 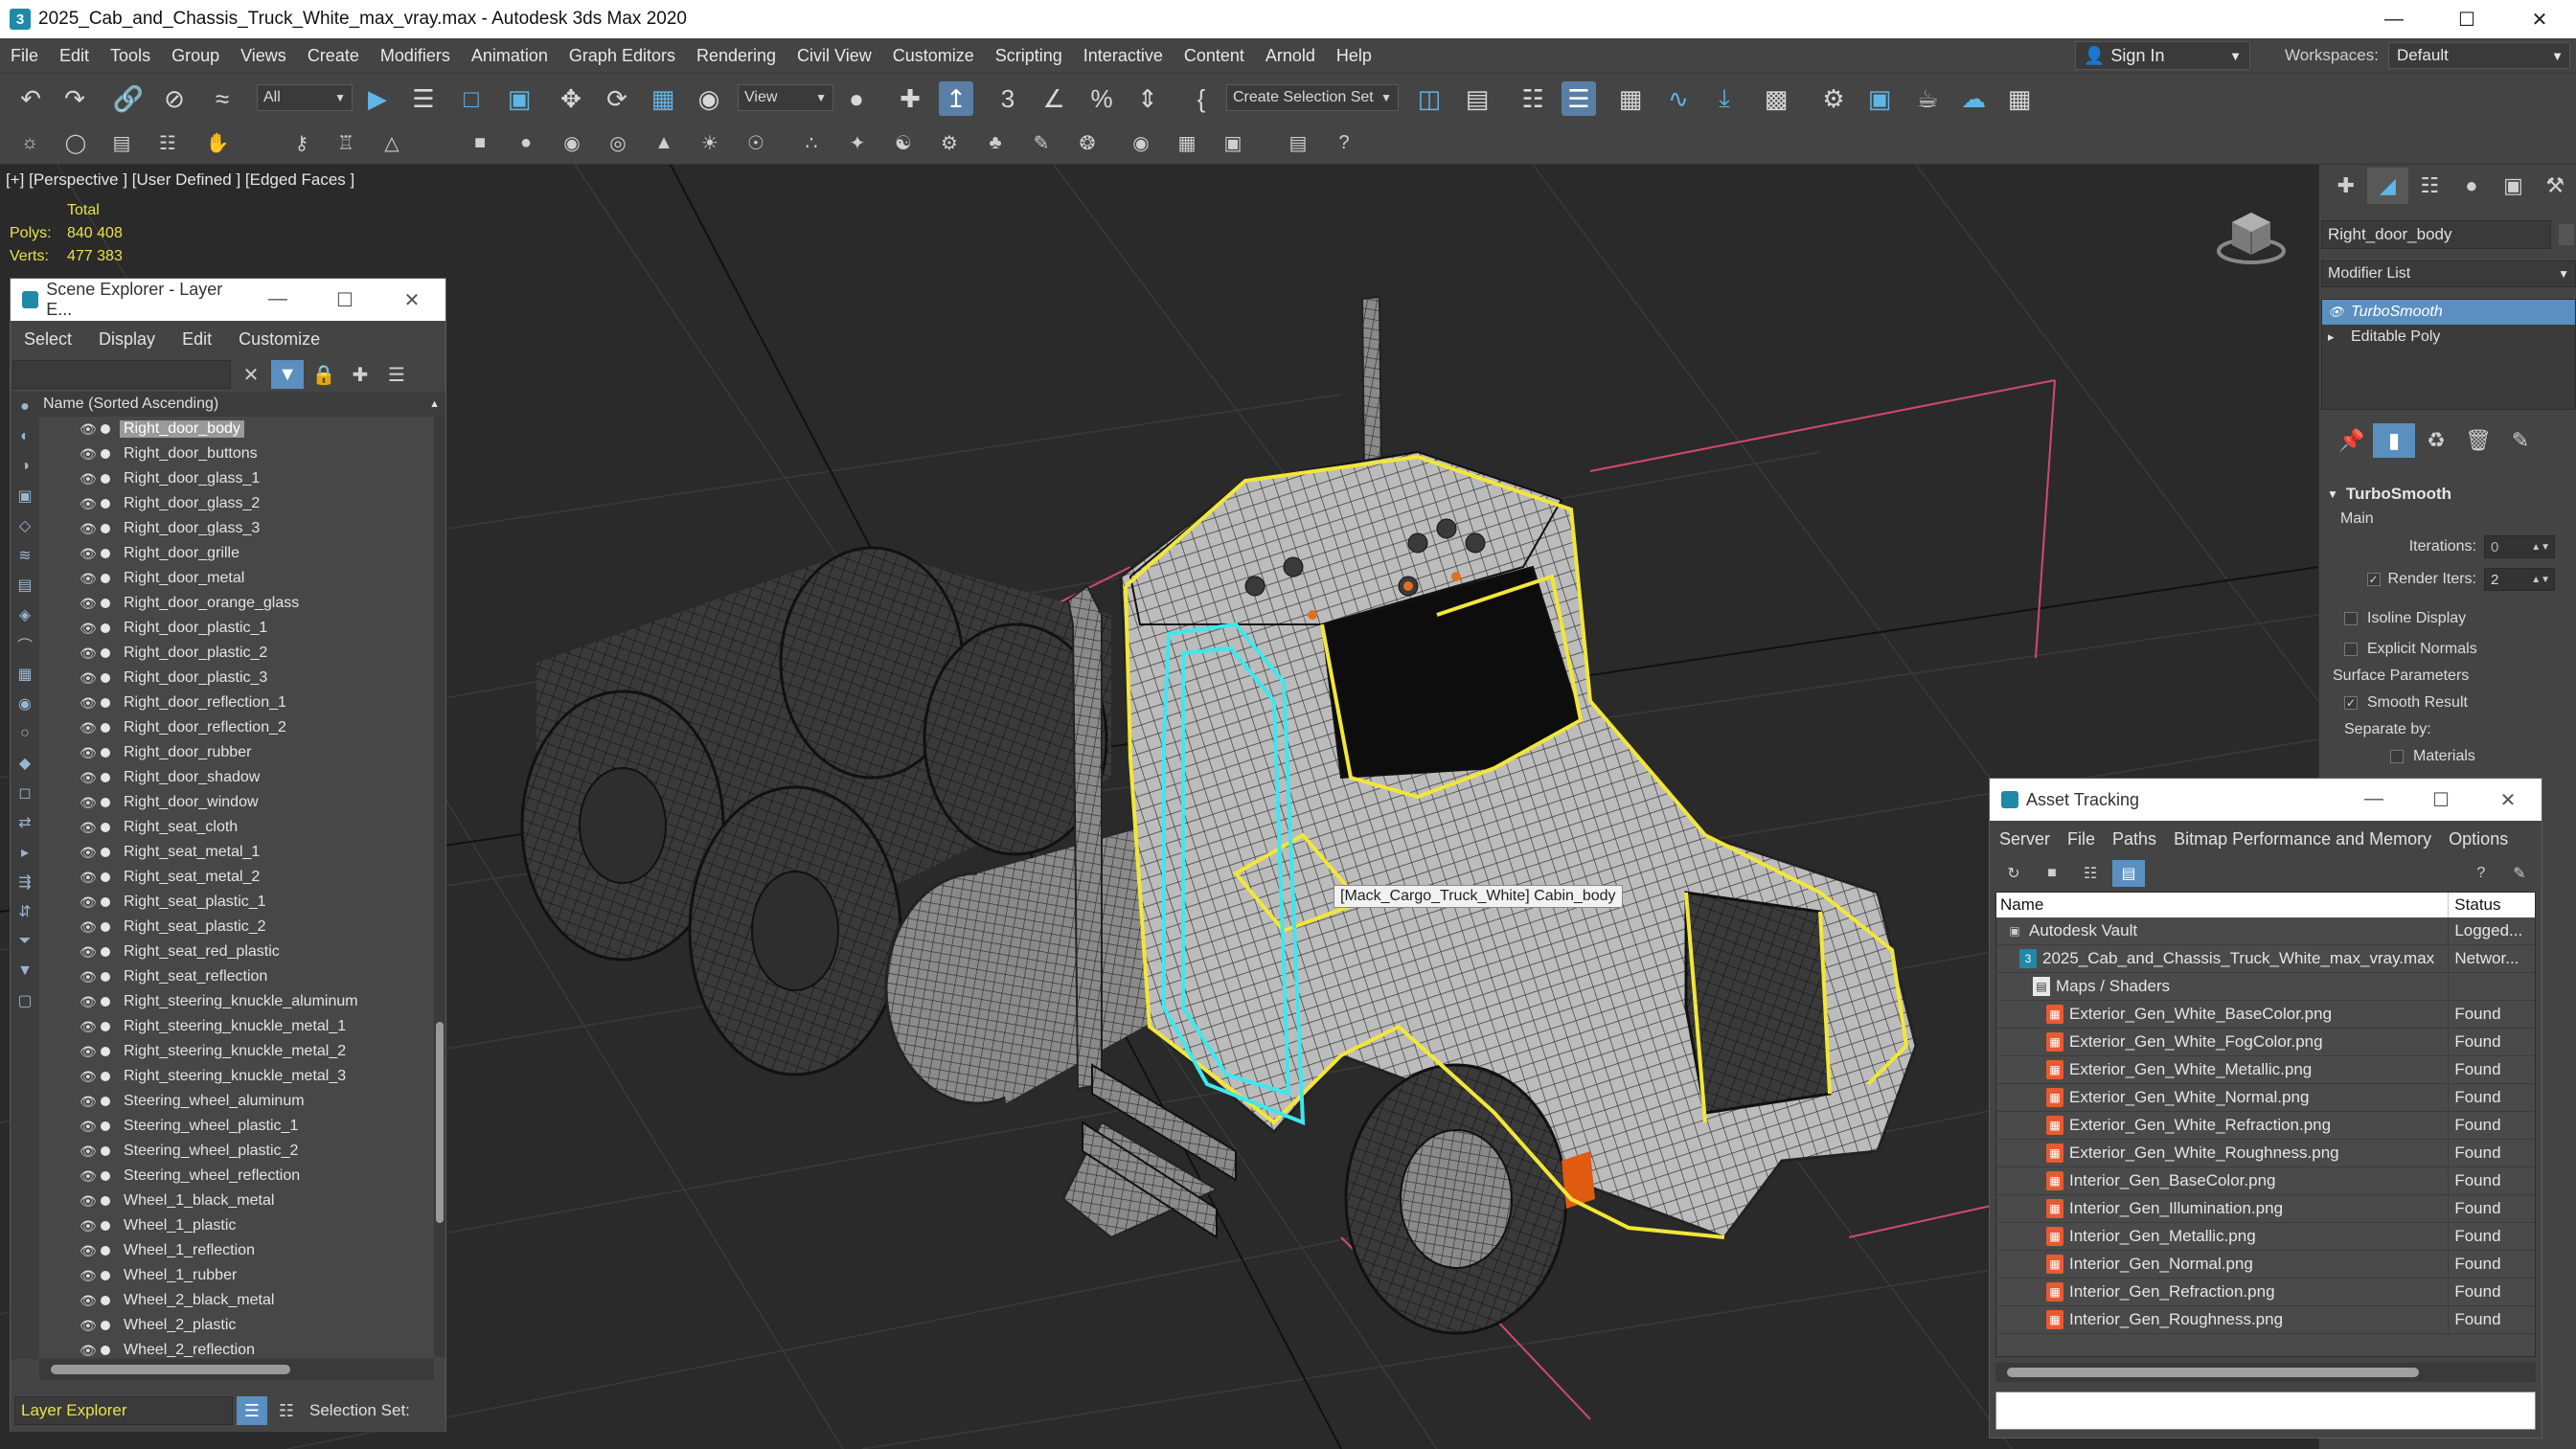 What do you see at coordinates (471, 98) in the screenshot?
I see `rectangular-selection-icon: □` at bounding box center [471, 98].